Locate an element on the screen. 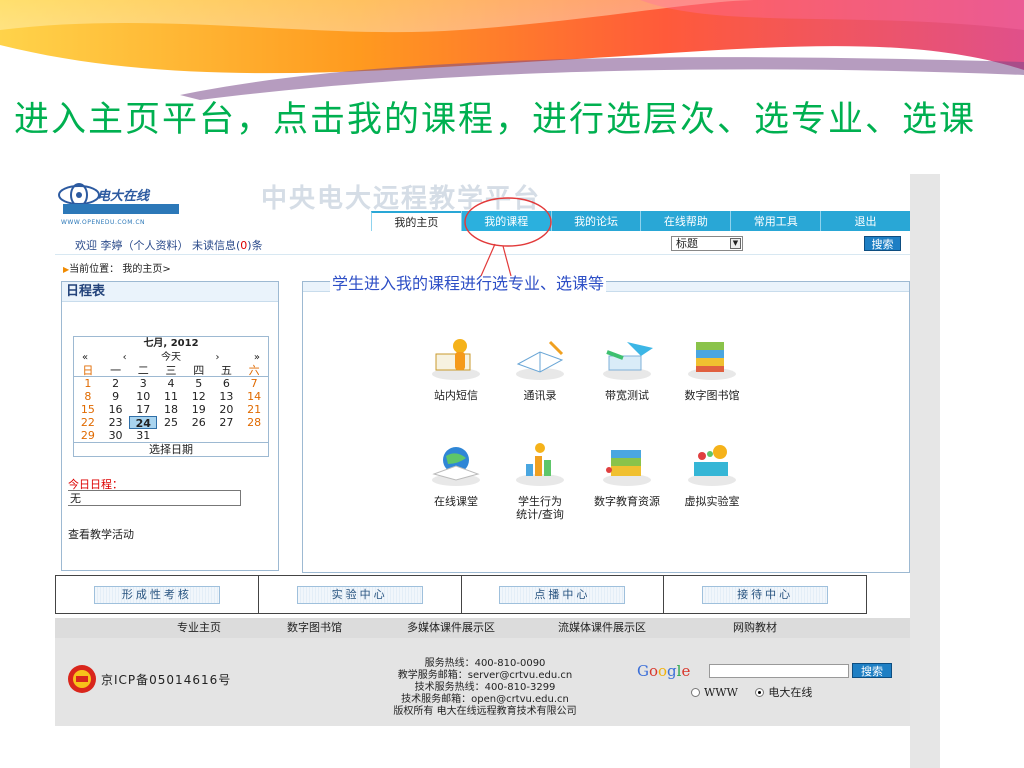 This screenshot has height=768, width=1024. icp-number: 京ICP备05014616号 is located at coordinates (166, 679).